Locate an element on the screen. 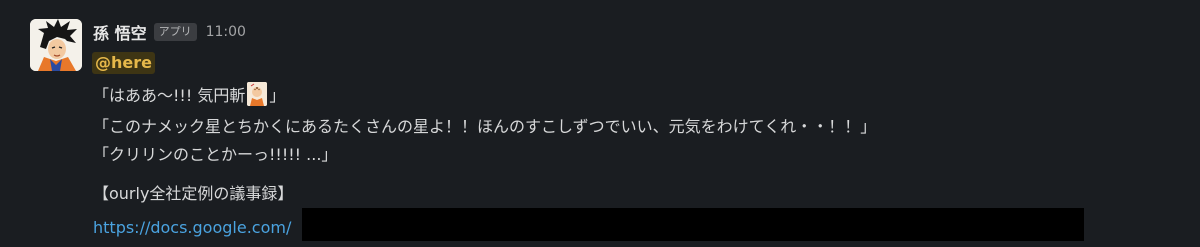 The height and width of the screenshot is (247, 1200). message-line: 「クリリンのことかーっ!!!!! ...」 is located at coordinates (215, 154).